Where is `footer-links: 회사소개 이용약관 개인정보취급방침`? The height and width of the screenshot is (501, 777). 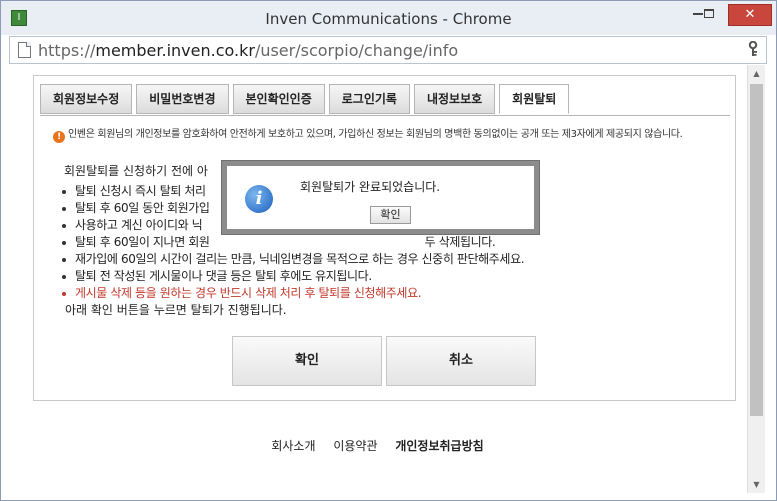
footer-links: 회사소개 이용약관 개인정보취급방침 is located at coordinates (377, 445).